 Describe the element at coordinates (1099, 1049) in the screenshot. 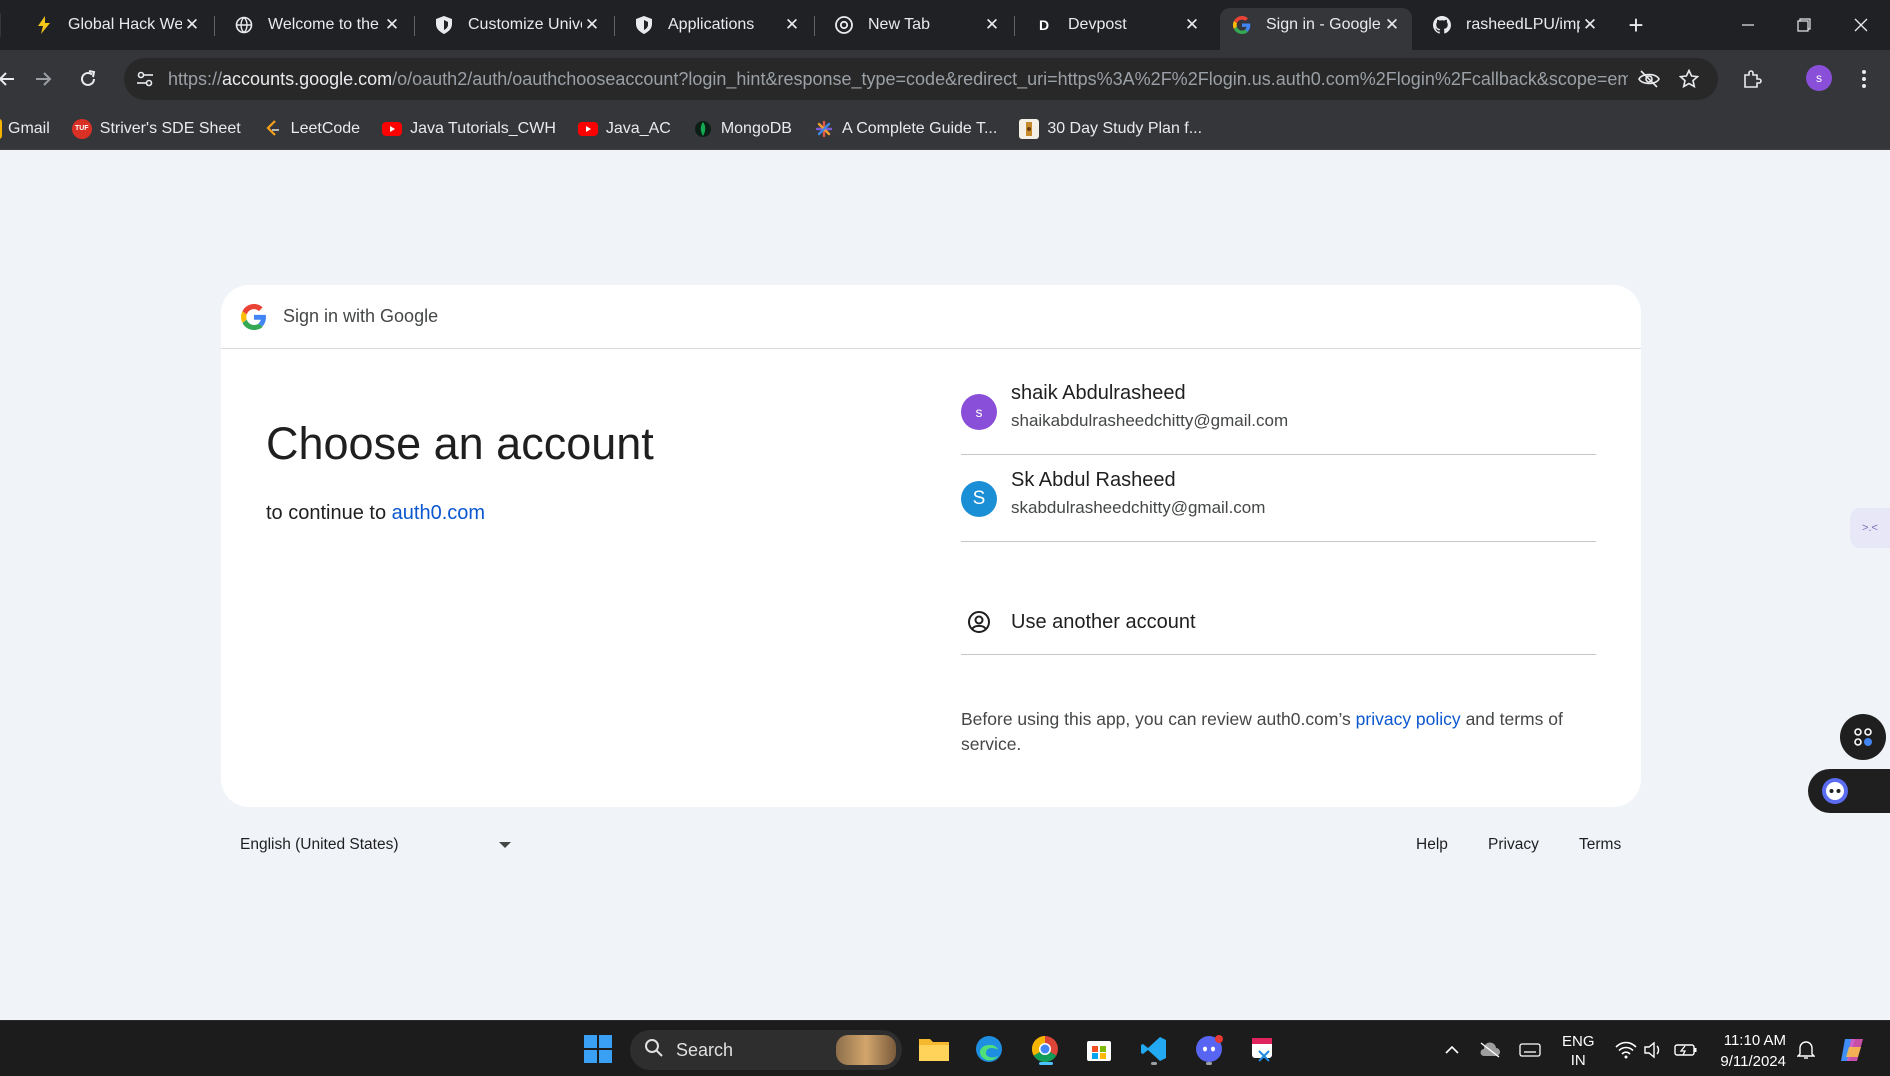

I see `microsoft-store-icon` at that location.